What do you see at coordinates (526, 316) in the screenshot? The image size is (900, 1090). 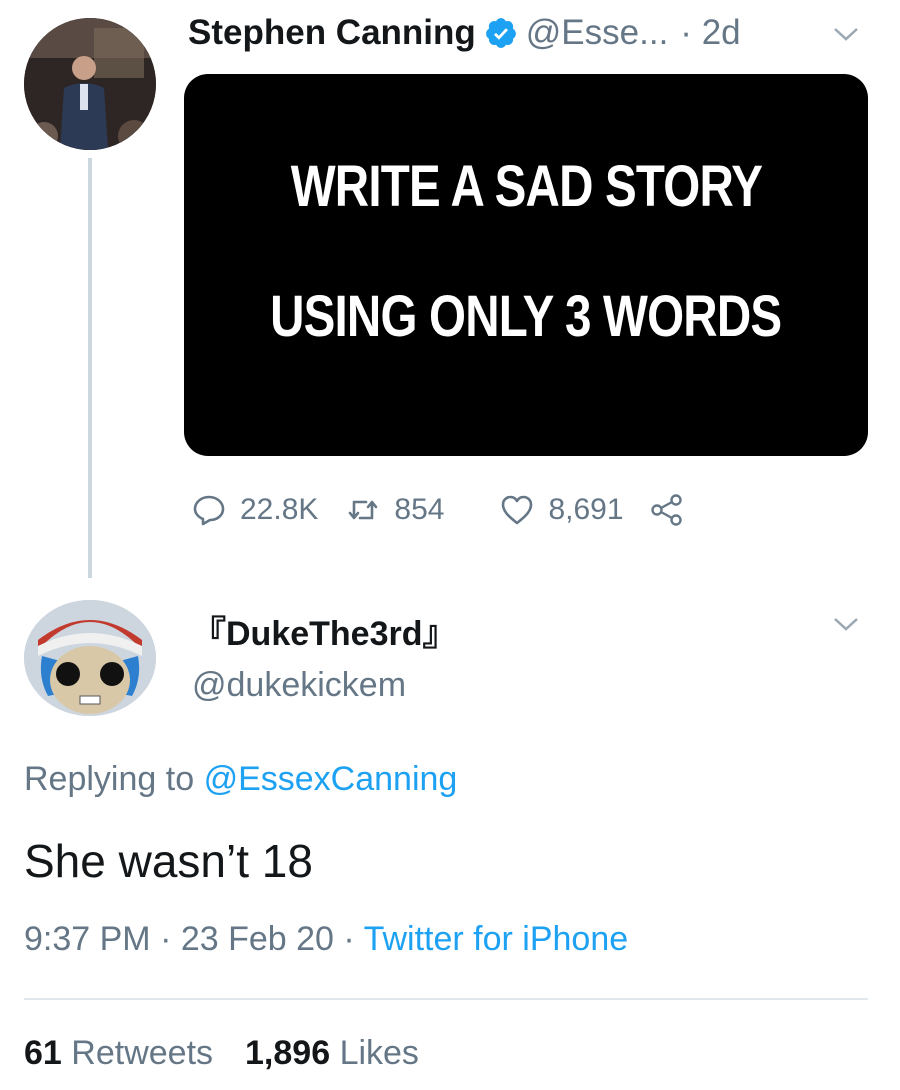 I see `image-text-line-2: USING ONLY 3 WORDS` at bounding box center [526, 316].